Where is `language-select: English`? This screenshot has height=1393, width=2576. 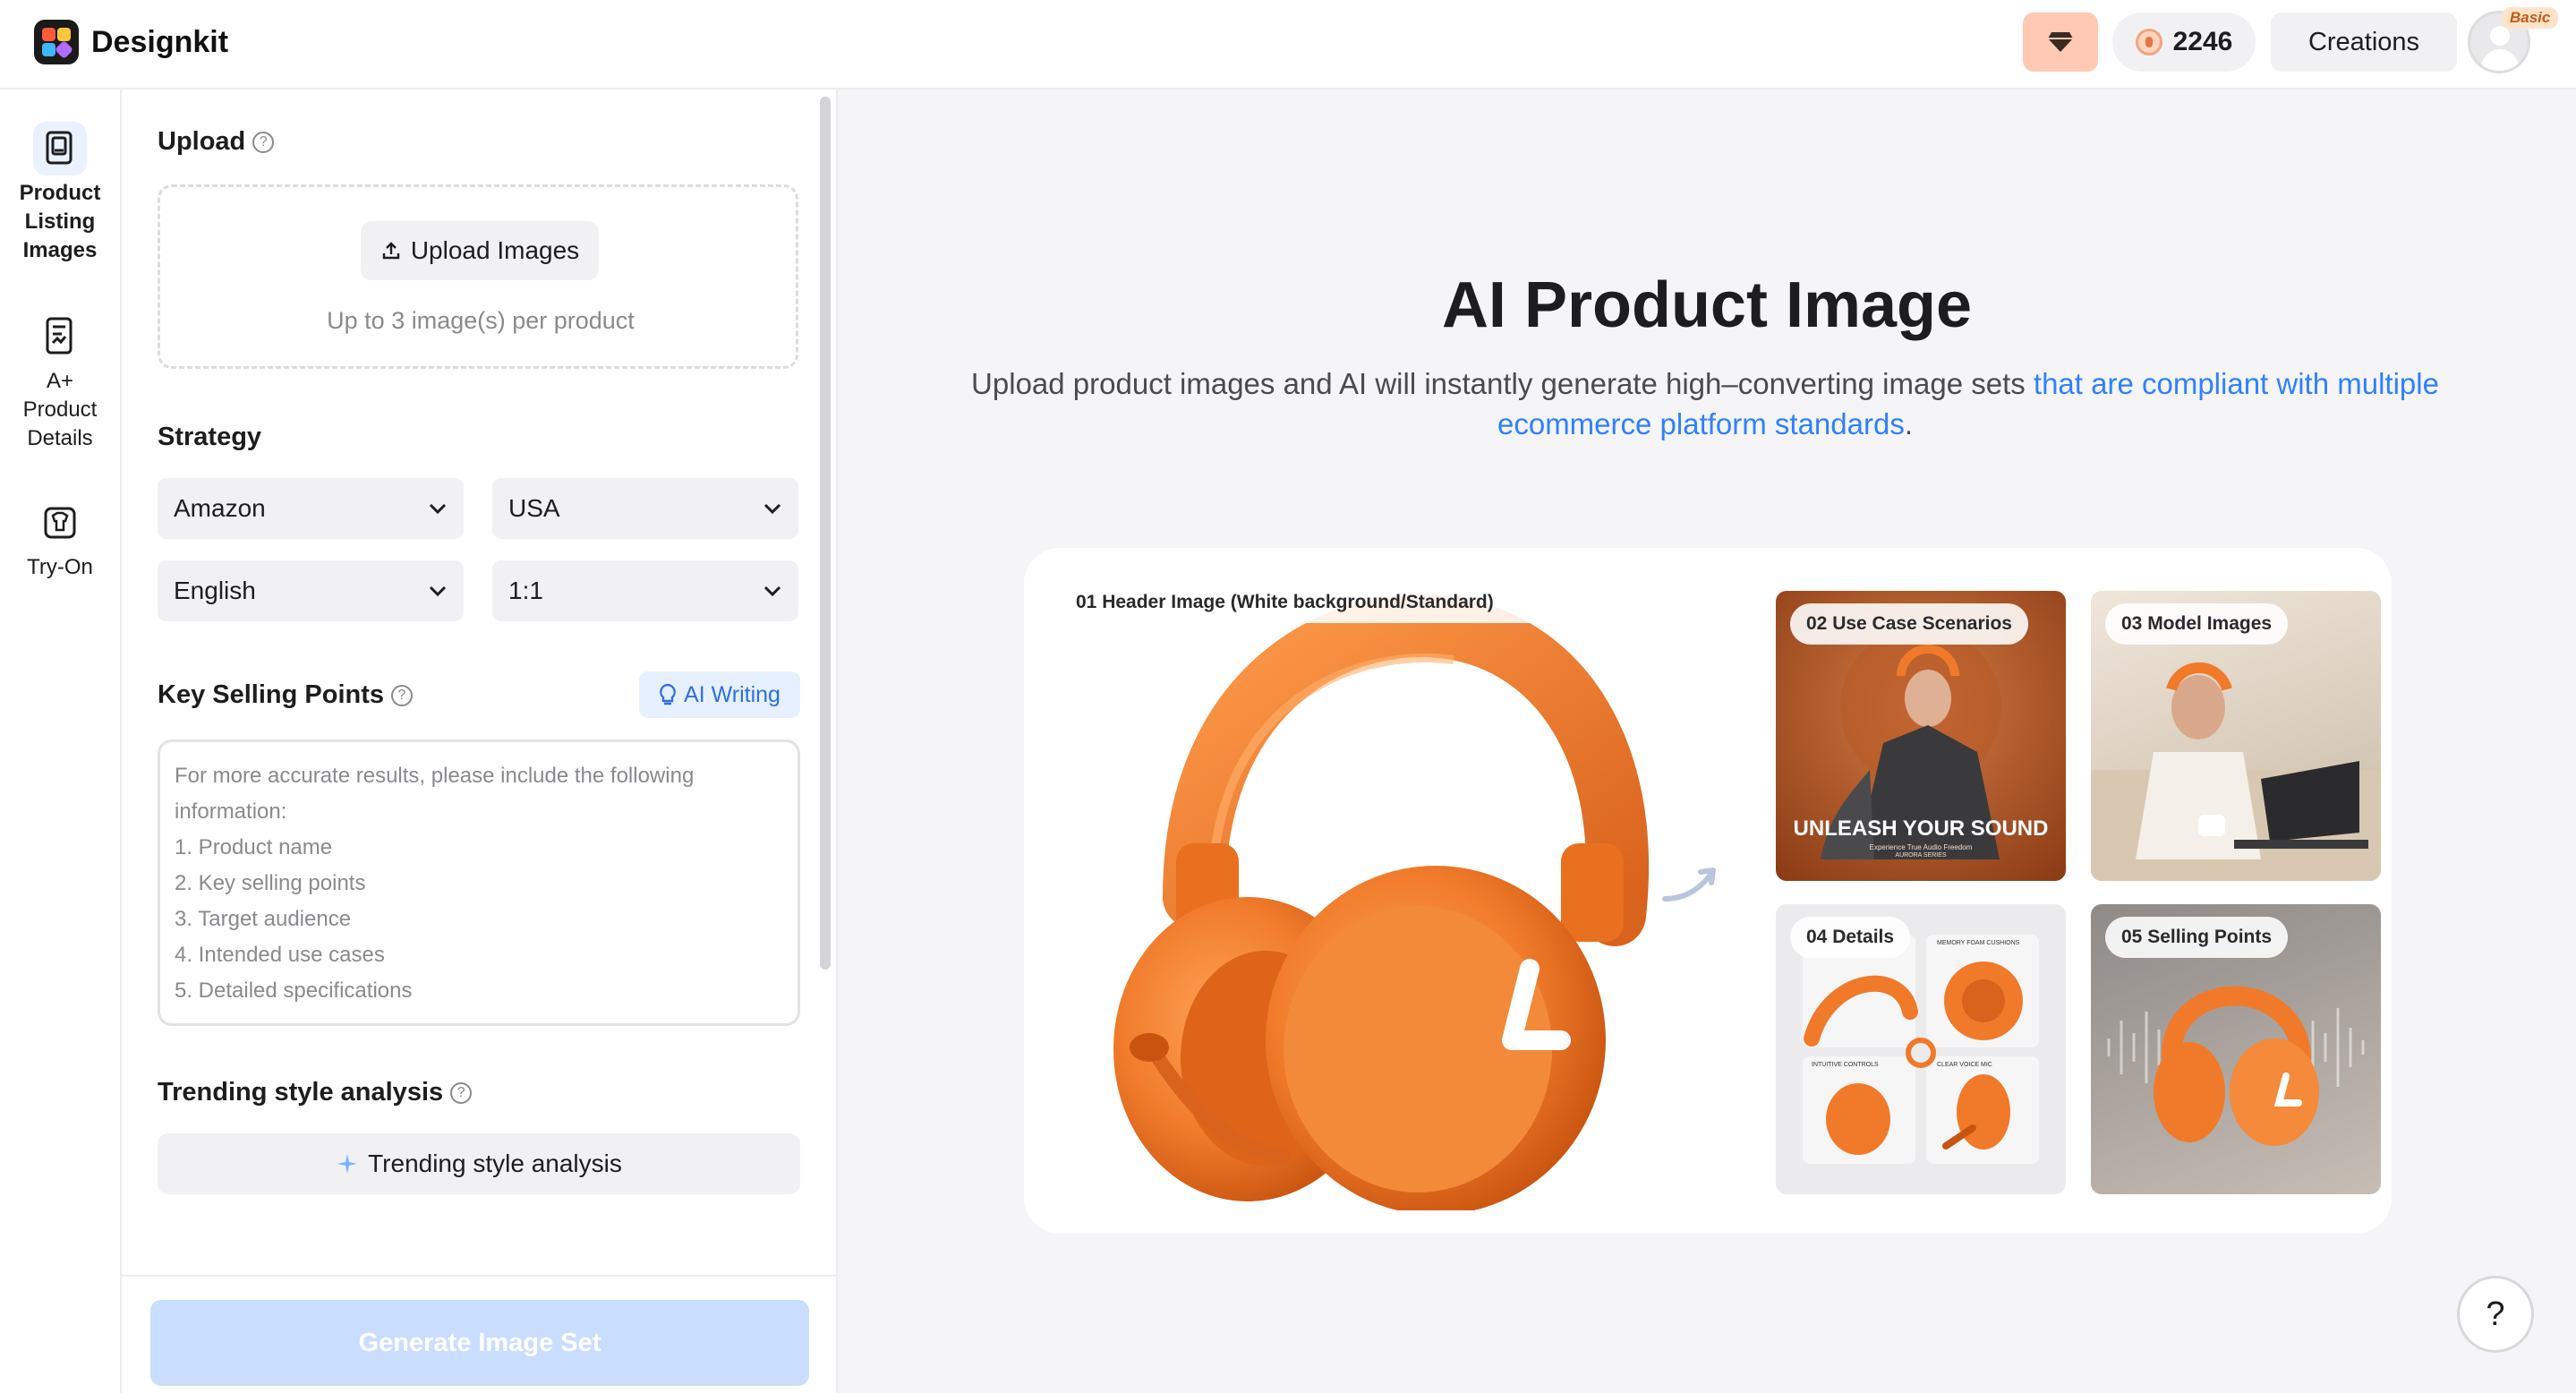 language-select: English is located at coordinates (311, 590).